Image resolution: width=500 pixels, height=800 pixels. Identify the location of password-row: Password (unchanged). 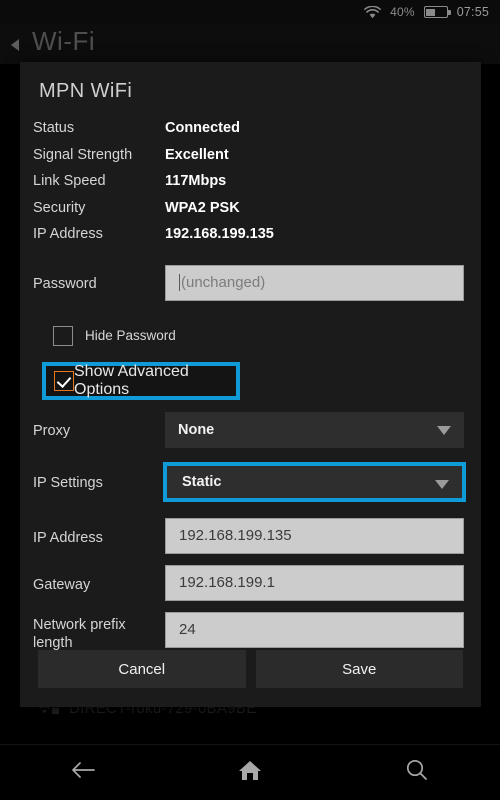
(250, 287).